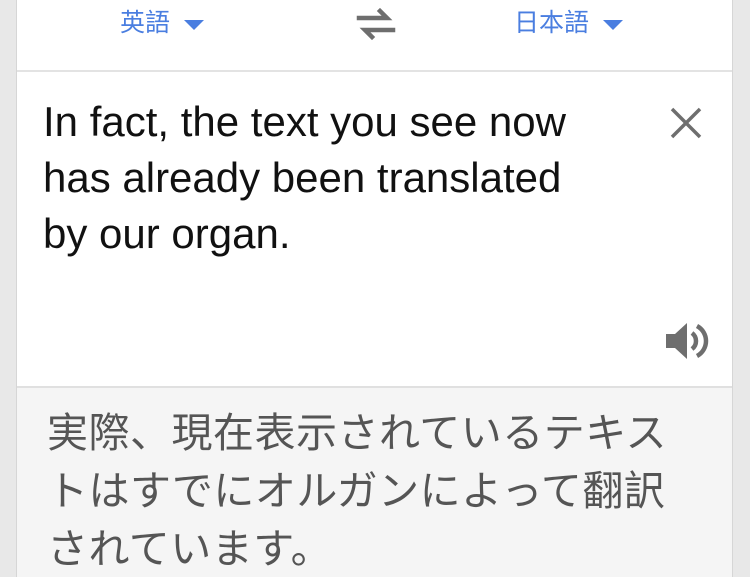 This screenshot has width=750, height=577. I want to click on source-language-label: 英語, so click(145, 22).